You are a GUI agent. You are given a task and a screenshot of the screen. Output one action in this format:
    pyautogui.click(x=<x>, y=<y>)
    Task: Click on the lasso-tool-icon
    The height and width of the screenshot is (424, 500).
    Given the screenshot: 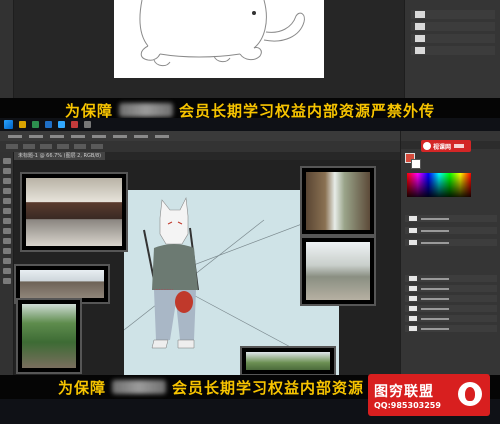 What is the action you would take?
    pyautogui.click(x=7, y=181)
    